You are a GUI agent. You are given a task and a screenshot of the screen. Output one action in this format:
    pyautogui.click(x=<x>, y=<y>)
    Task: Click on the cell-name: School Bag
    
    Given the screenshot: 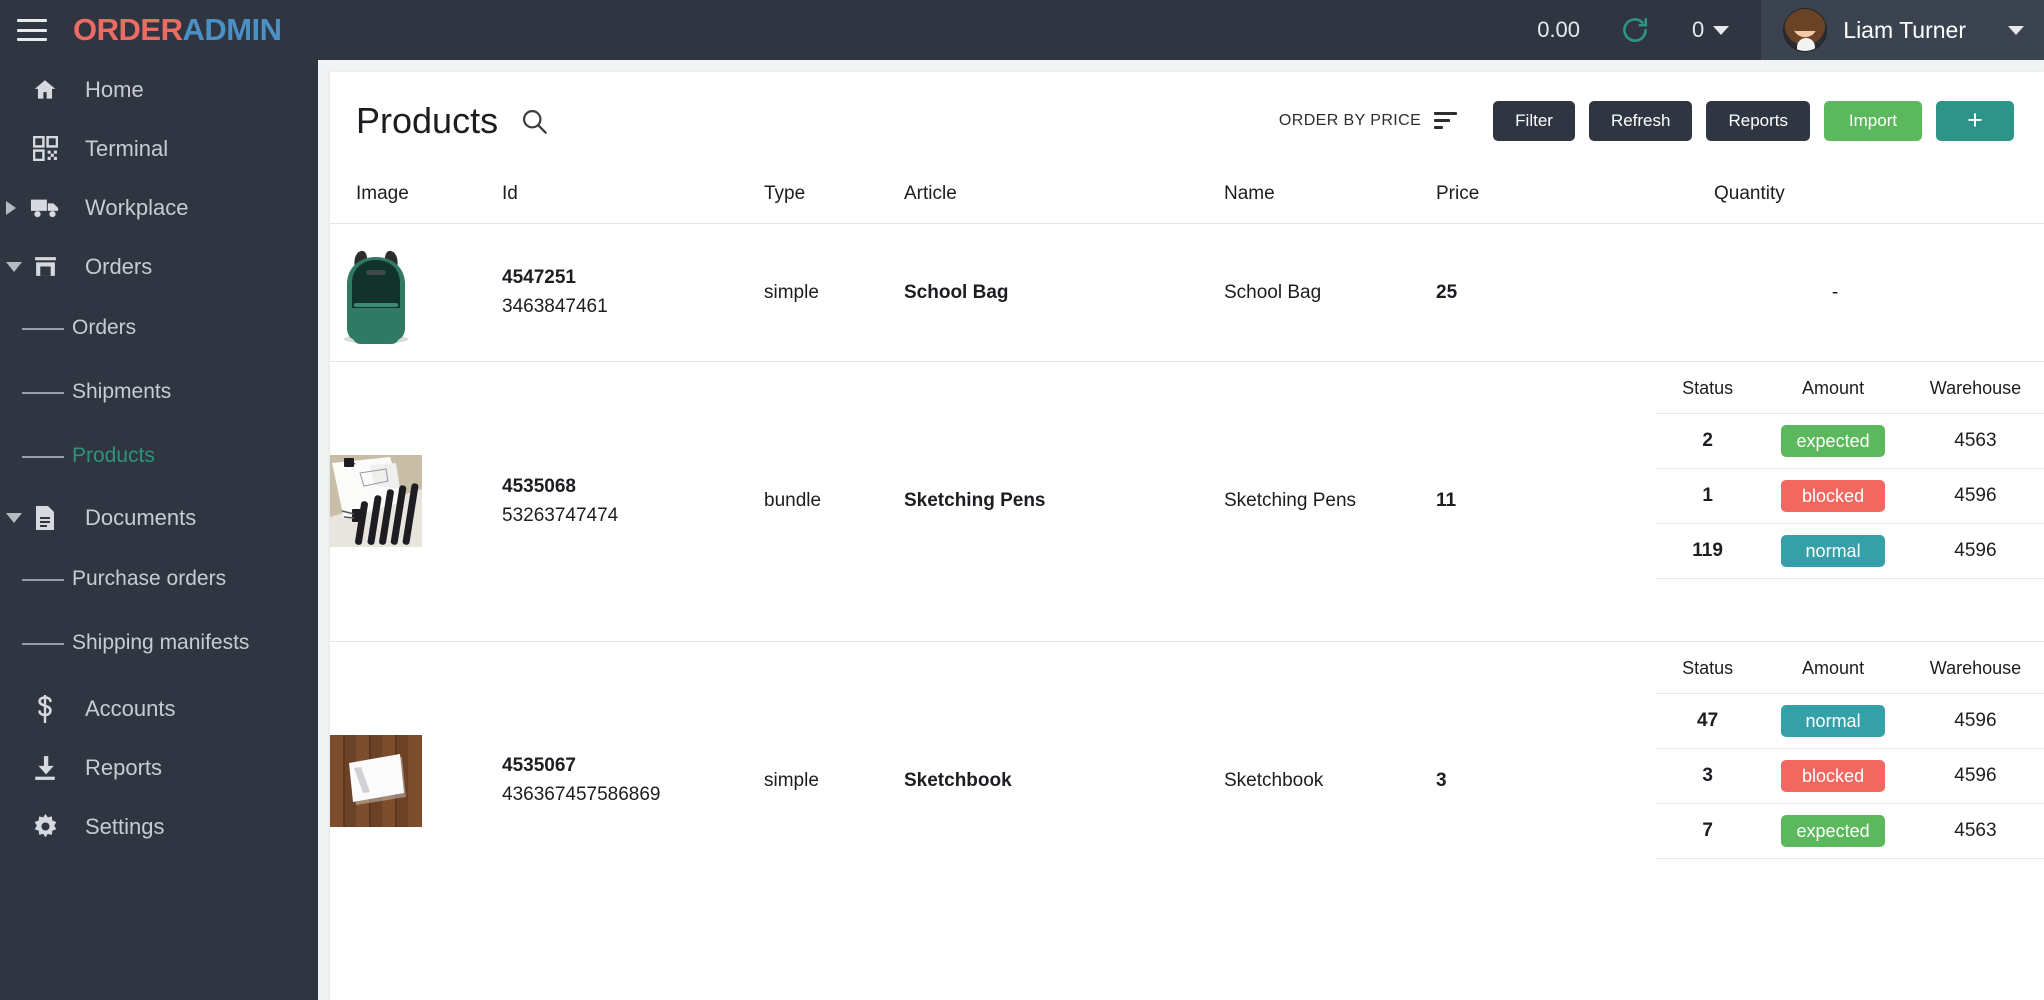 What is the action you would take?
    pyautogui.click(x=1330, y=292)
    